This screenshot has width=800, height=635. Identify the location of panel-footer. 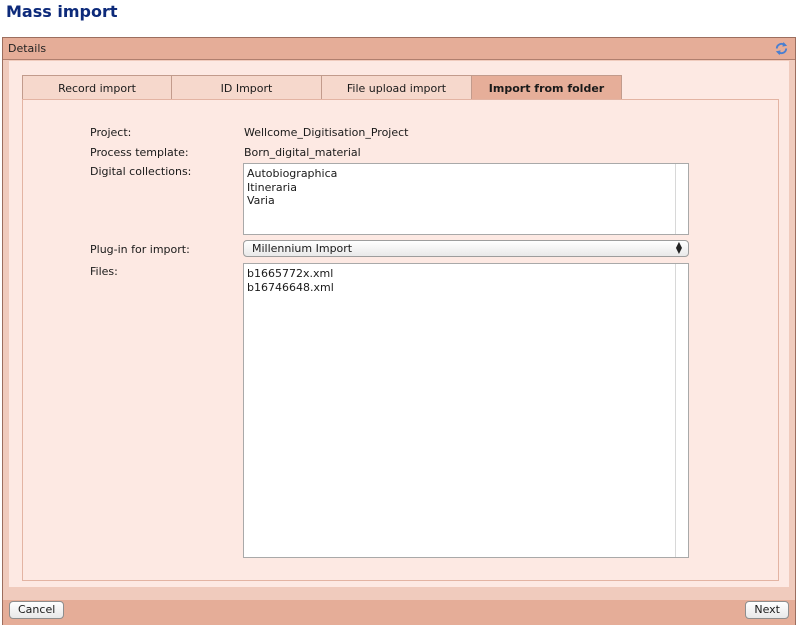
(399, 612).